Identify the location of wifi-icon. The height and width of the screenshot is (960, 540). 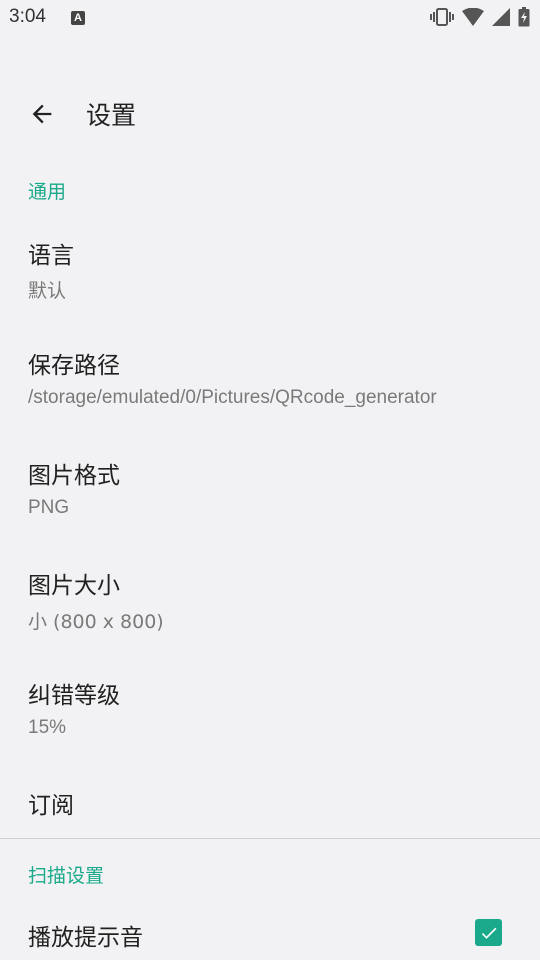
(473, 17).